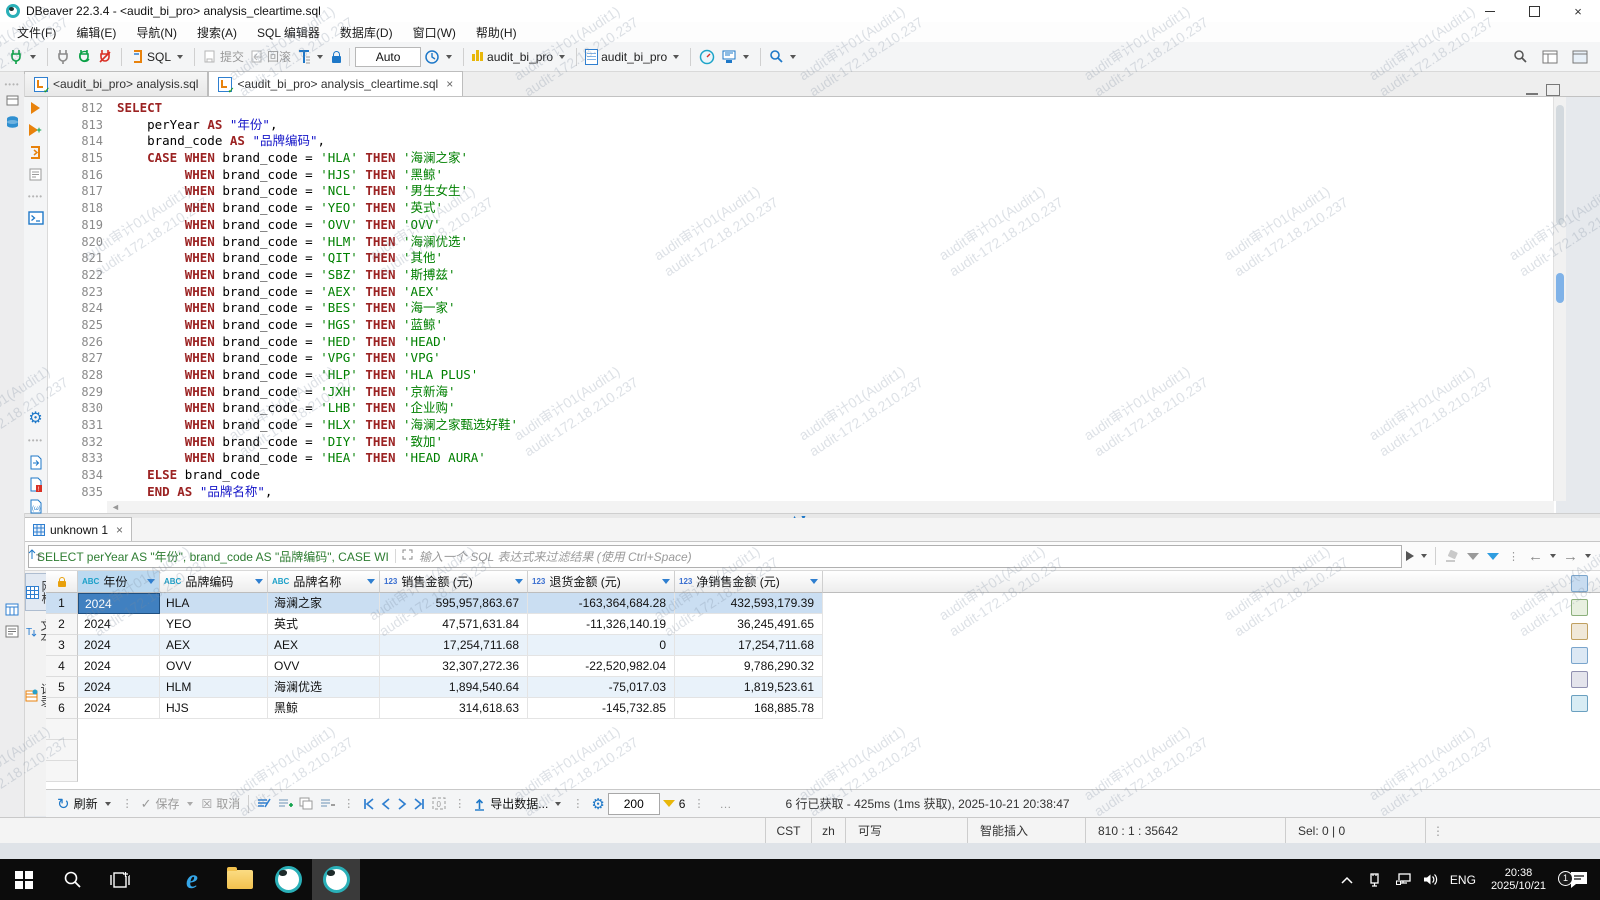  What do you see at coordinates (601, 645) in the screenshot?
I see `cell-r3c5: 0` at bounding box center [601, 645].